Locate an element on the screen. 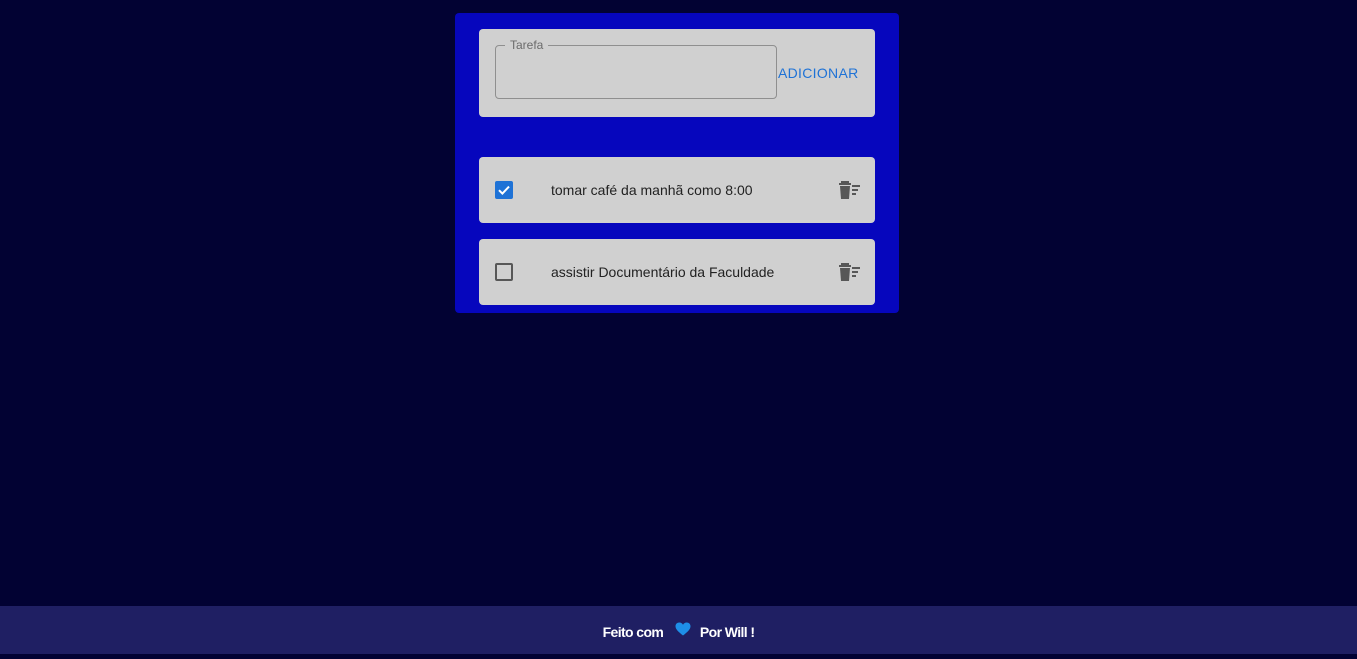  footer-made-with: Feito com is located at coordinates (633, 632).